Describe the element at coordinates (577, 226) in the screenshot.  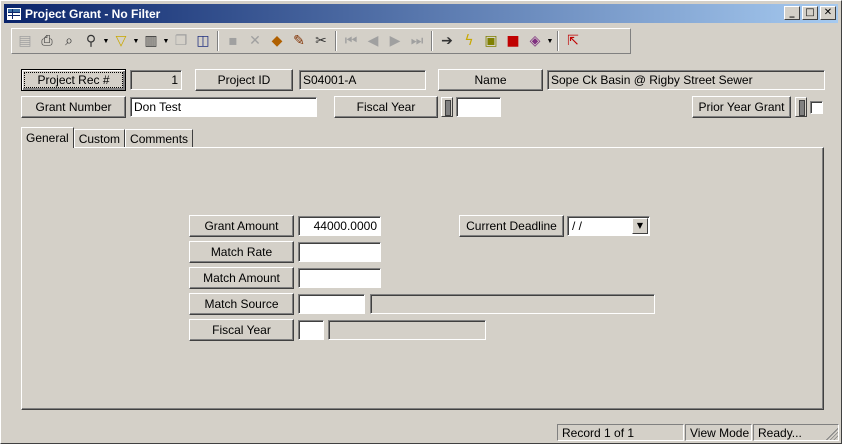
I see `current-deadline-value: / /` at that location.